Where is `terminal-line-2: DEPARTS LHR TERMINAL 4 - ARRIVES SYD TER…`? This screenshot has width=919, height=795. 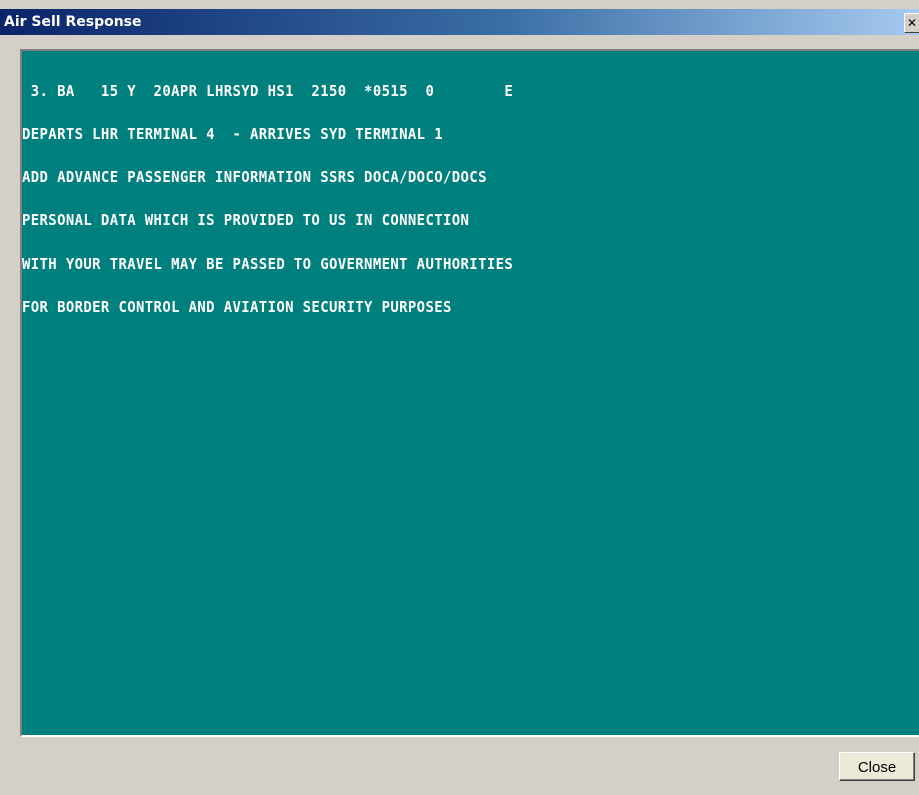 terminal-line-2: DEPARTS LHR TERMINAL 4 - ARRIVES SYD TER… is located at coordinates (232, 134).